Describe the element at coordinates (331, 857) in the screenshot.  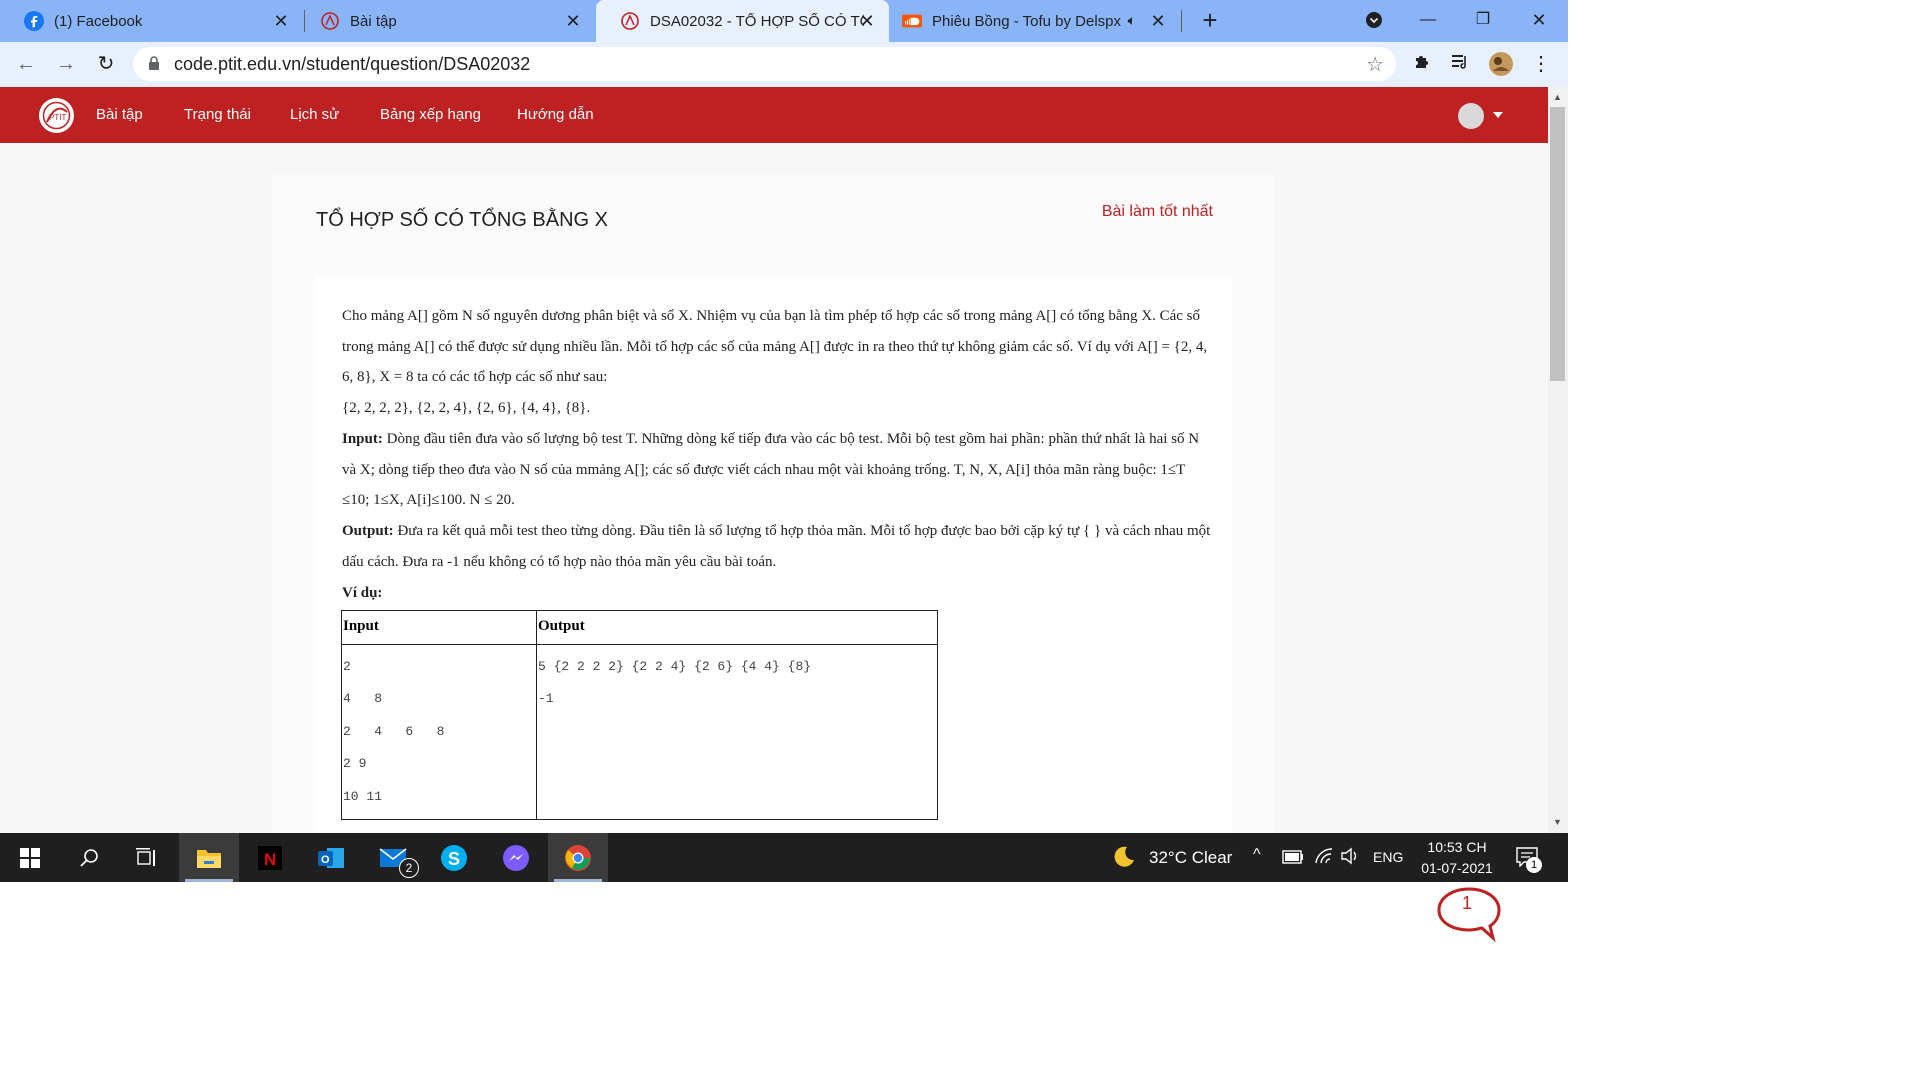
I see `outlook-icon: O` at that location.